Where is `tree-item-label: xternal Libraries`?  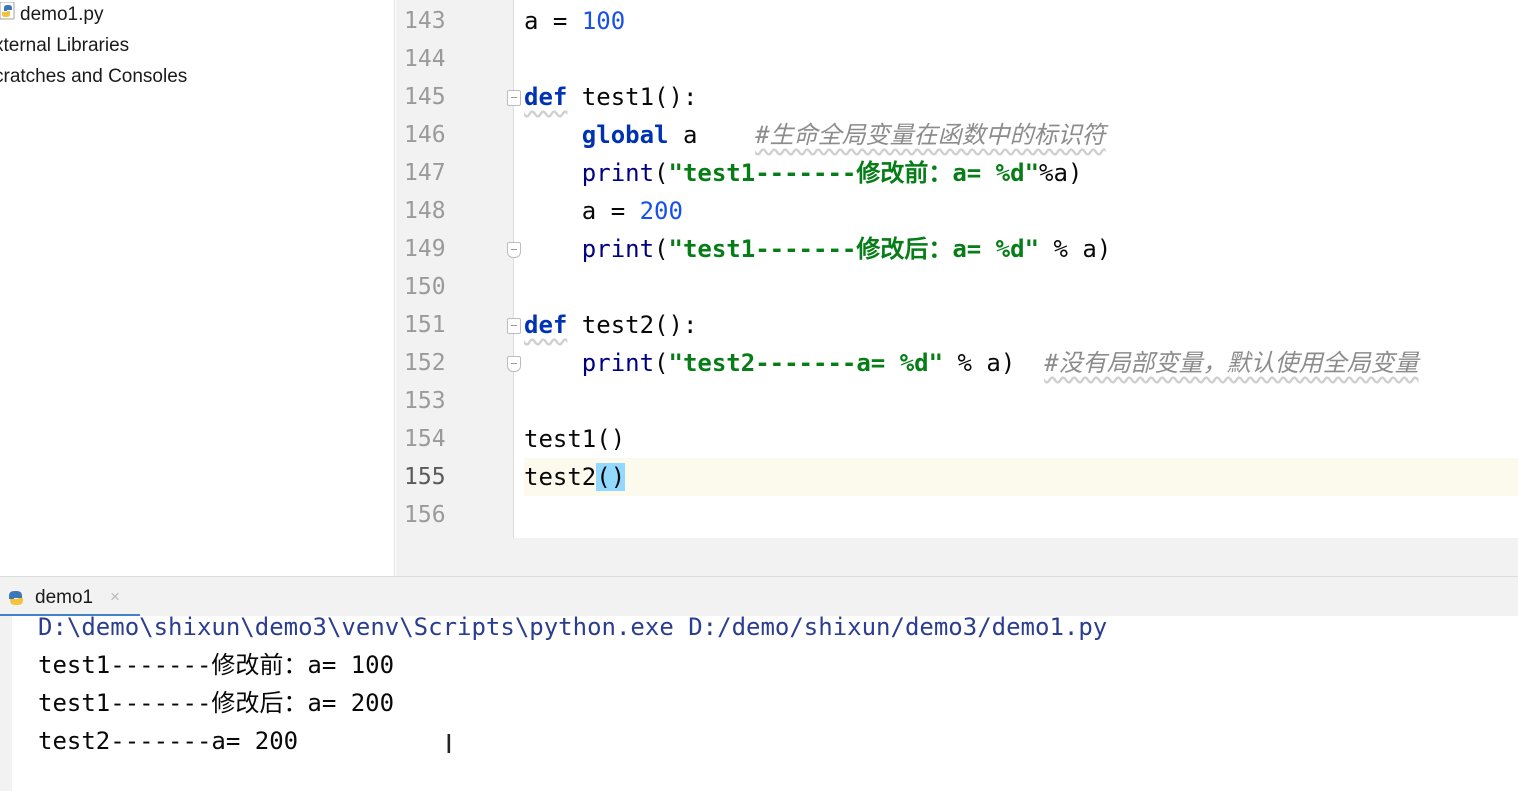 tree-item-label: xternal Libraries is located at coordinates (65, 45).